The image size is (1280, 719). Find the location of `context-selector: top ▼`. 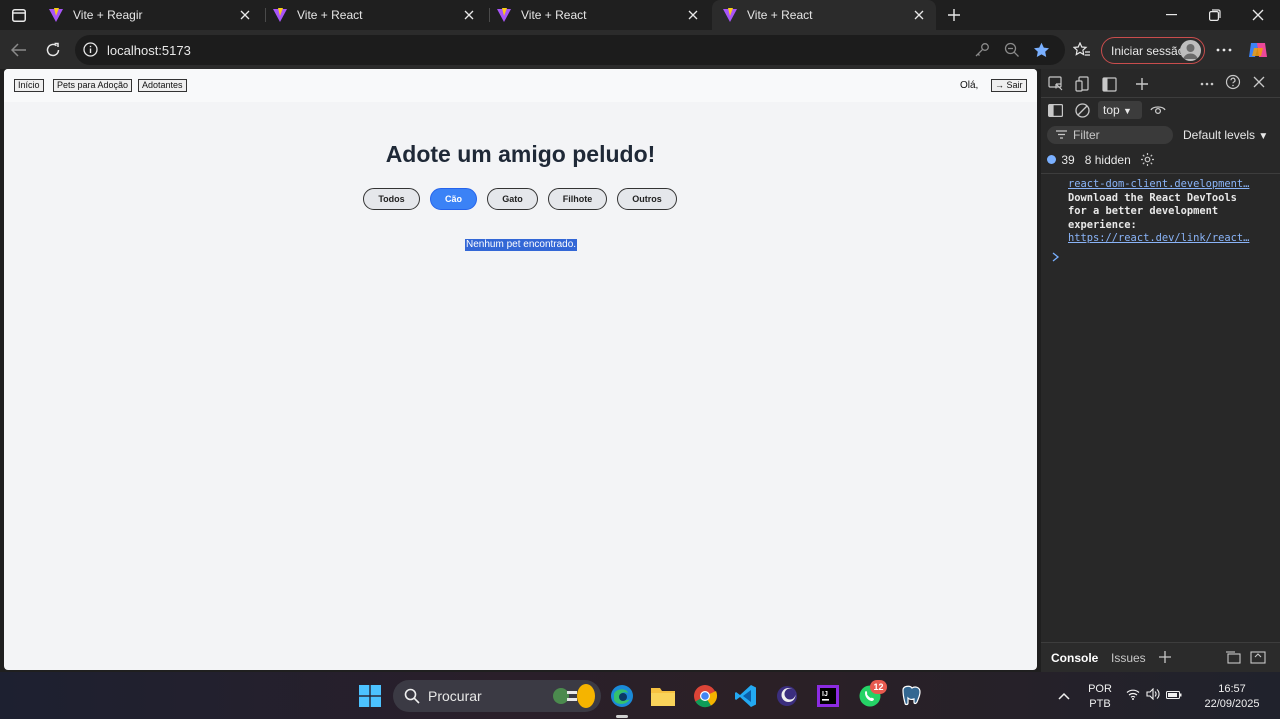

context-selector: top ▼ is located at coordinates (1120, 110).